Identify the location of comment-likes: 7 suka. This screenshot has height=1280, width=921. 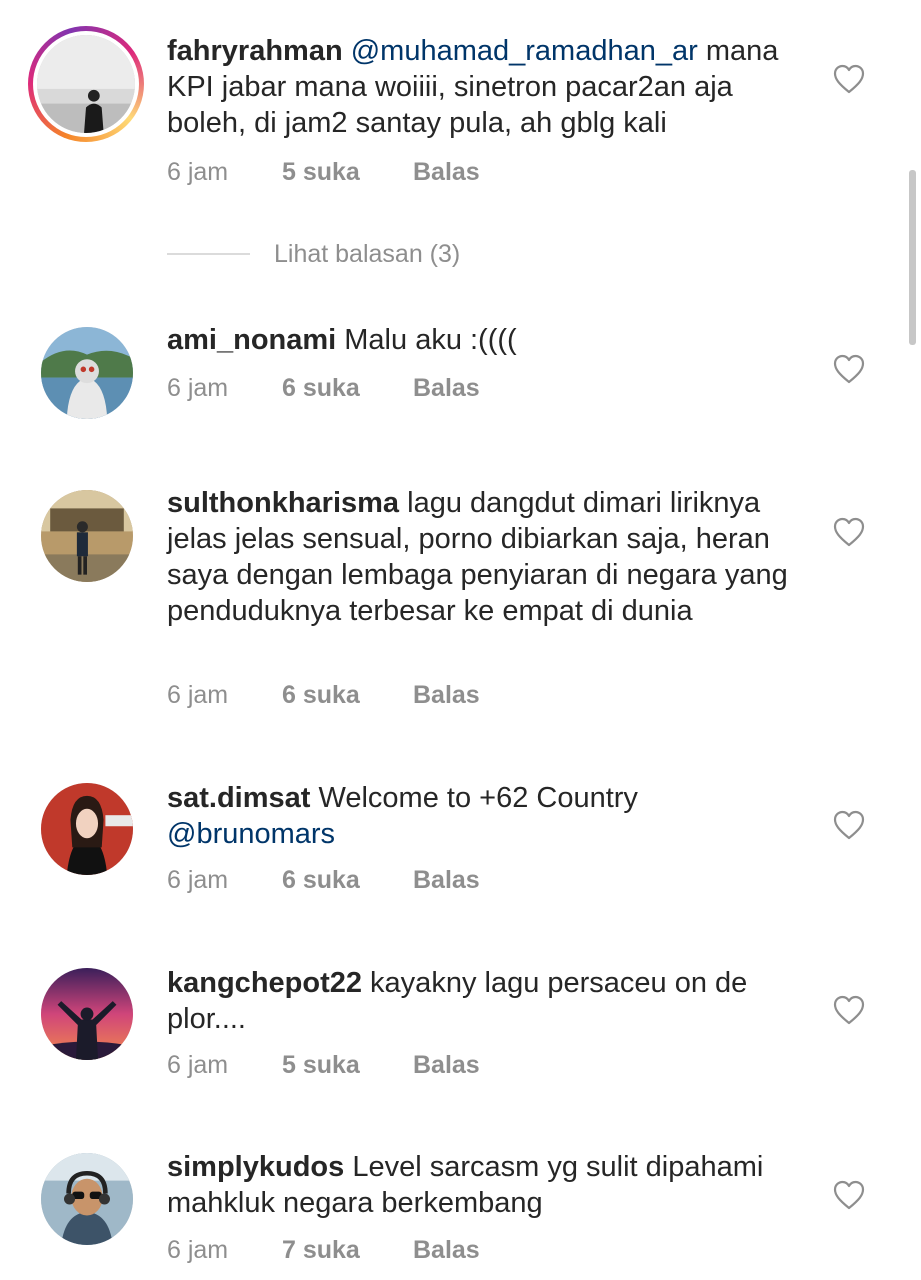
(347, 1250).